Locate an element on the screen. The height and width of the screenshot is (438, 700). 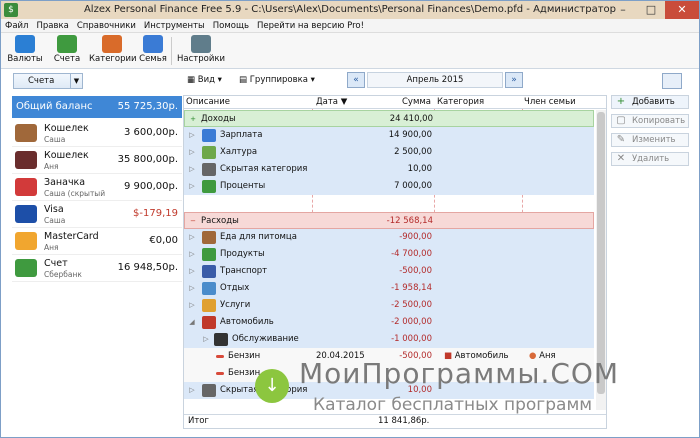
delete-icon: ✕ is located at coordinates (621, 158).